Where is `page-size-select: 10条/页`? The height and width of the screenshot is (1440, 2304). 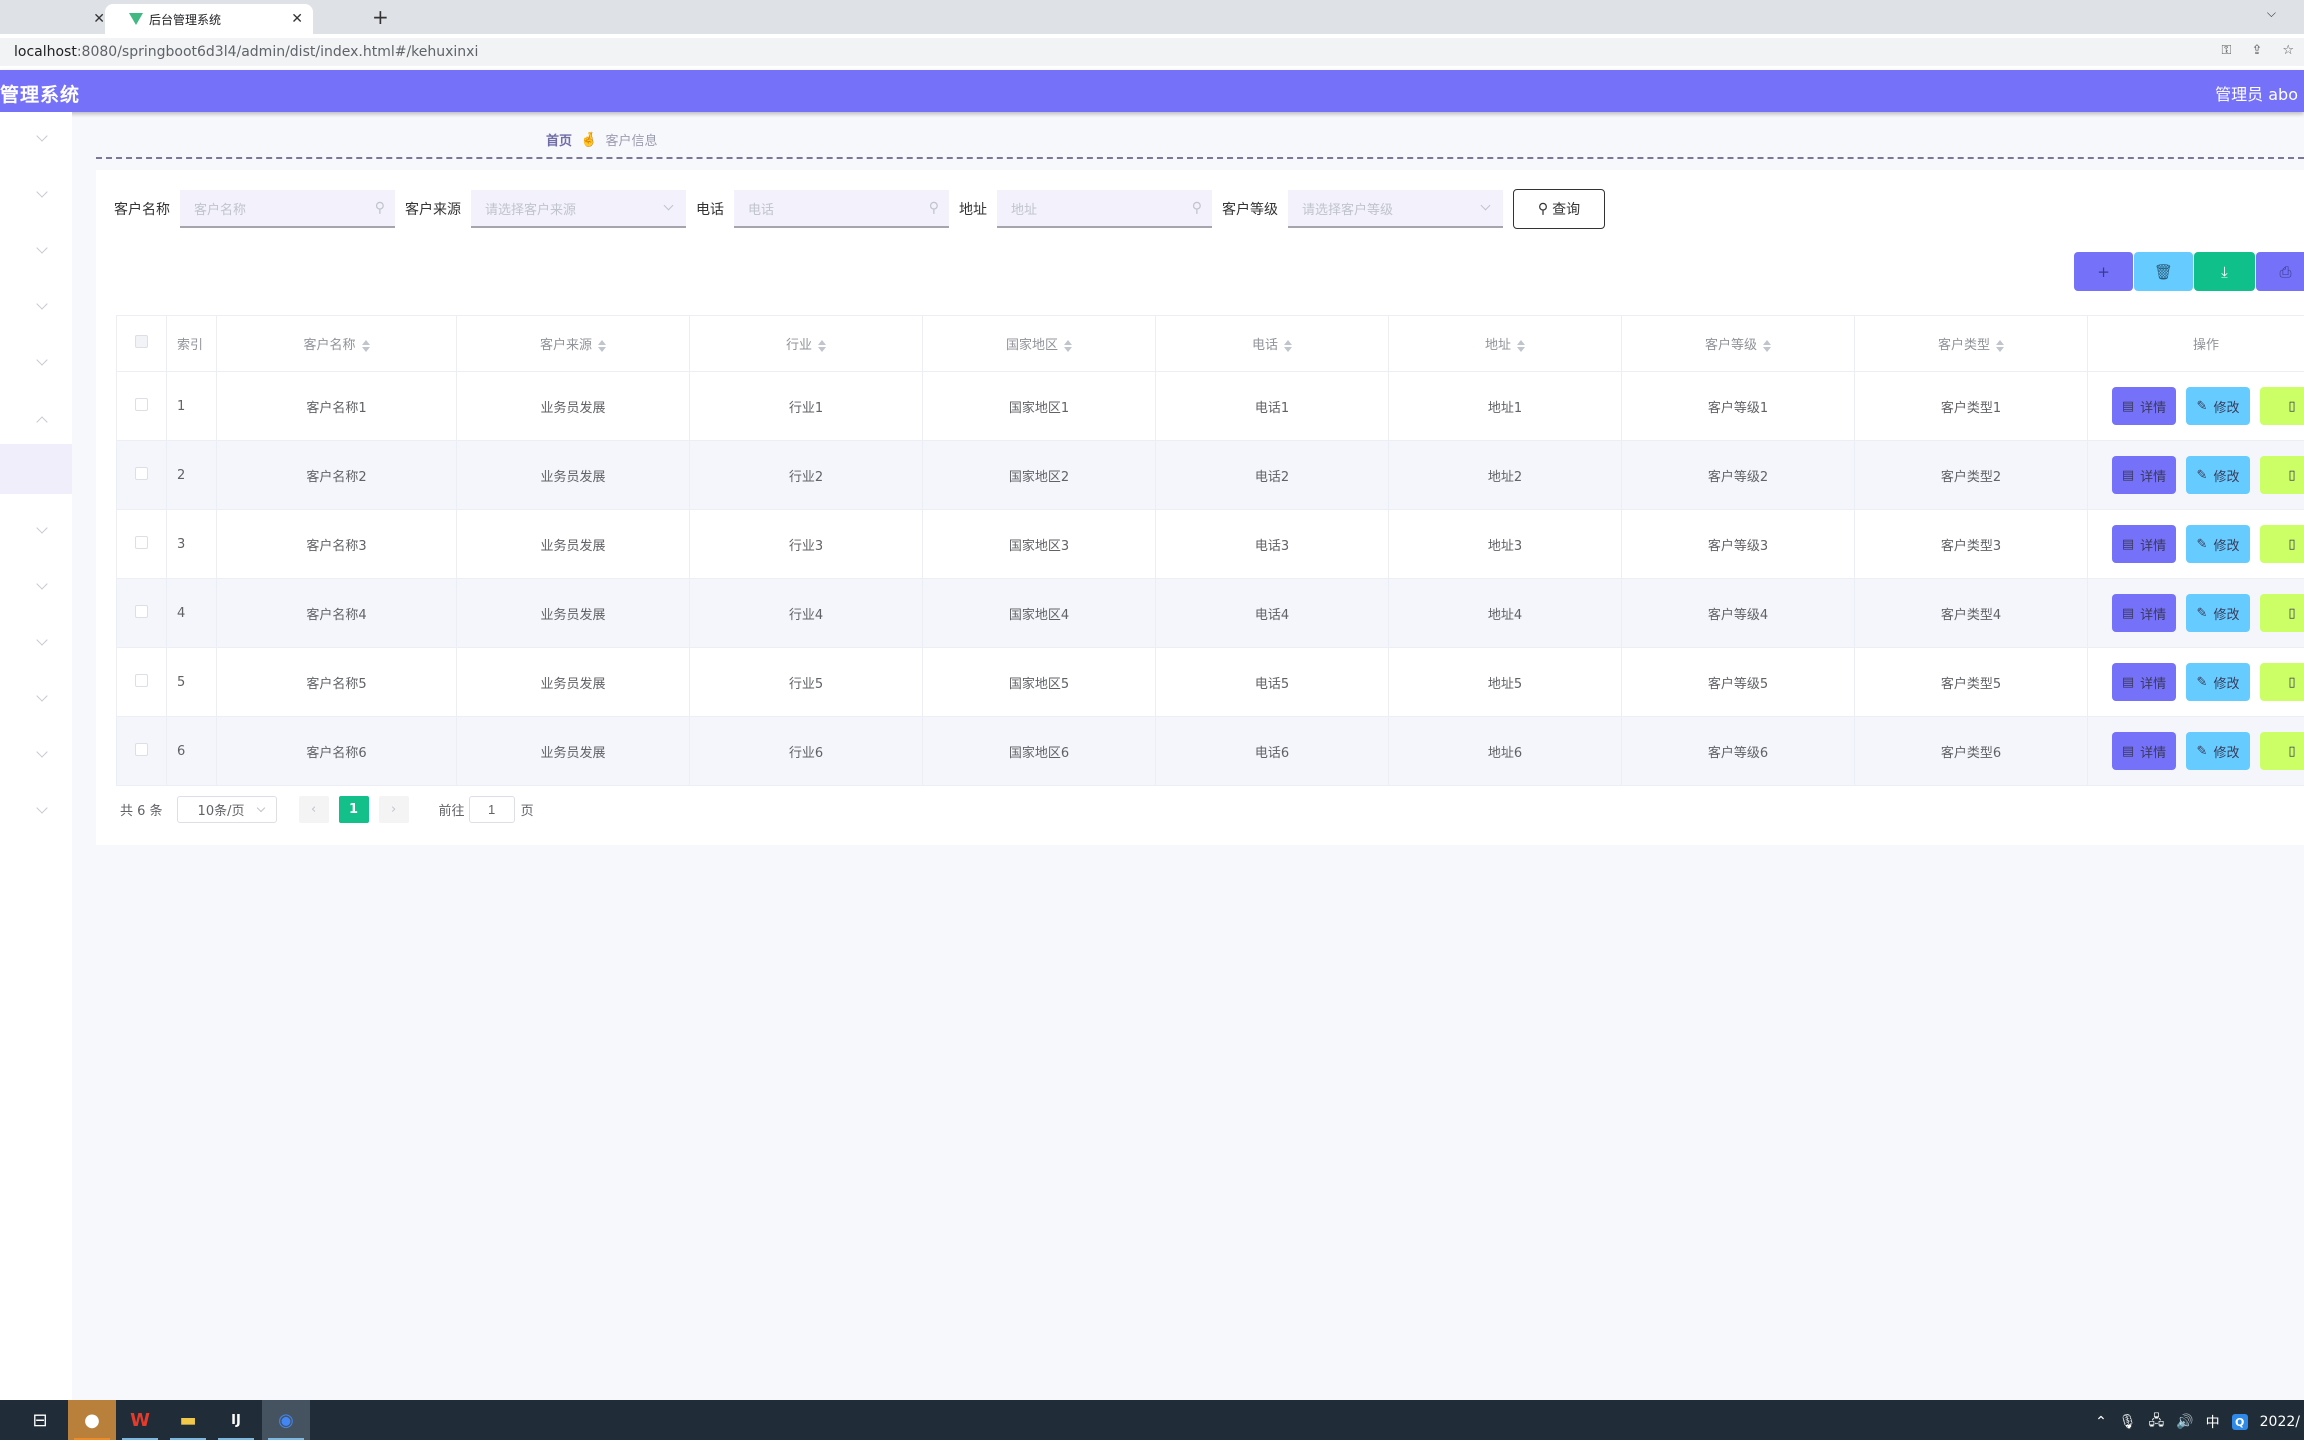 page-size-select: 10条/页 is located at coordinates (226, 809).